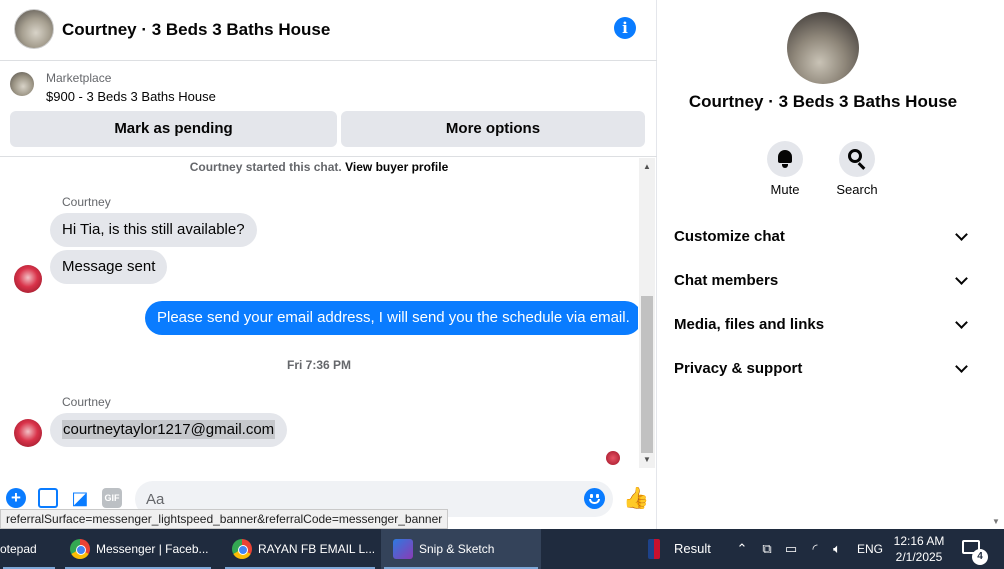 The image size is (1004, 569). Describe the element at coordinates (109, 267) in the screenshot. I see `incoming-message: Message sent` at that location.